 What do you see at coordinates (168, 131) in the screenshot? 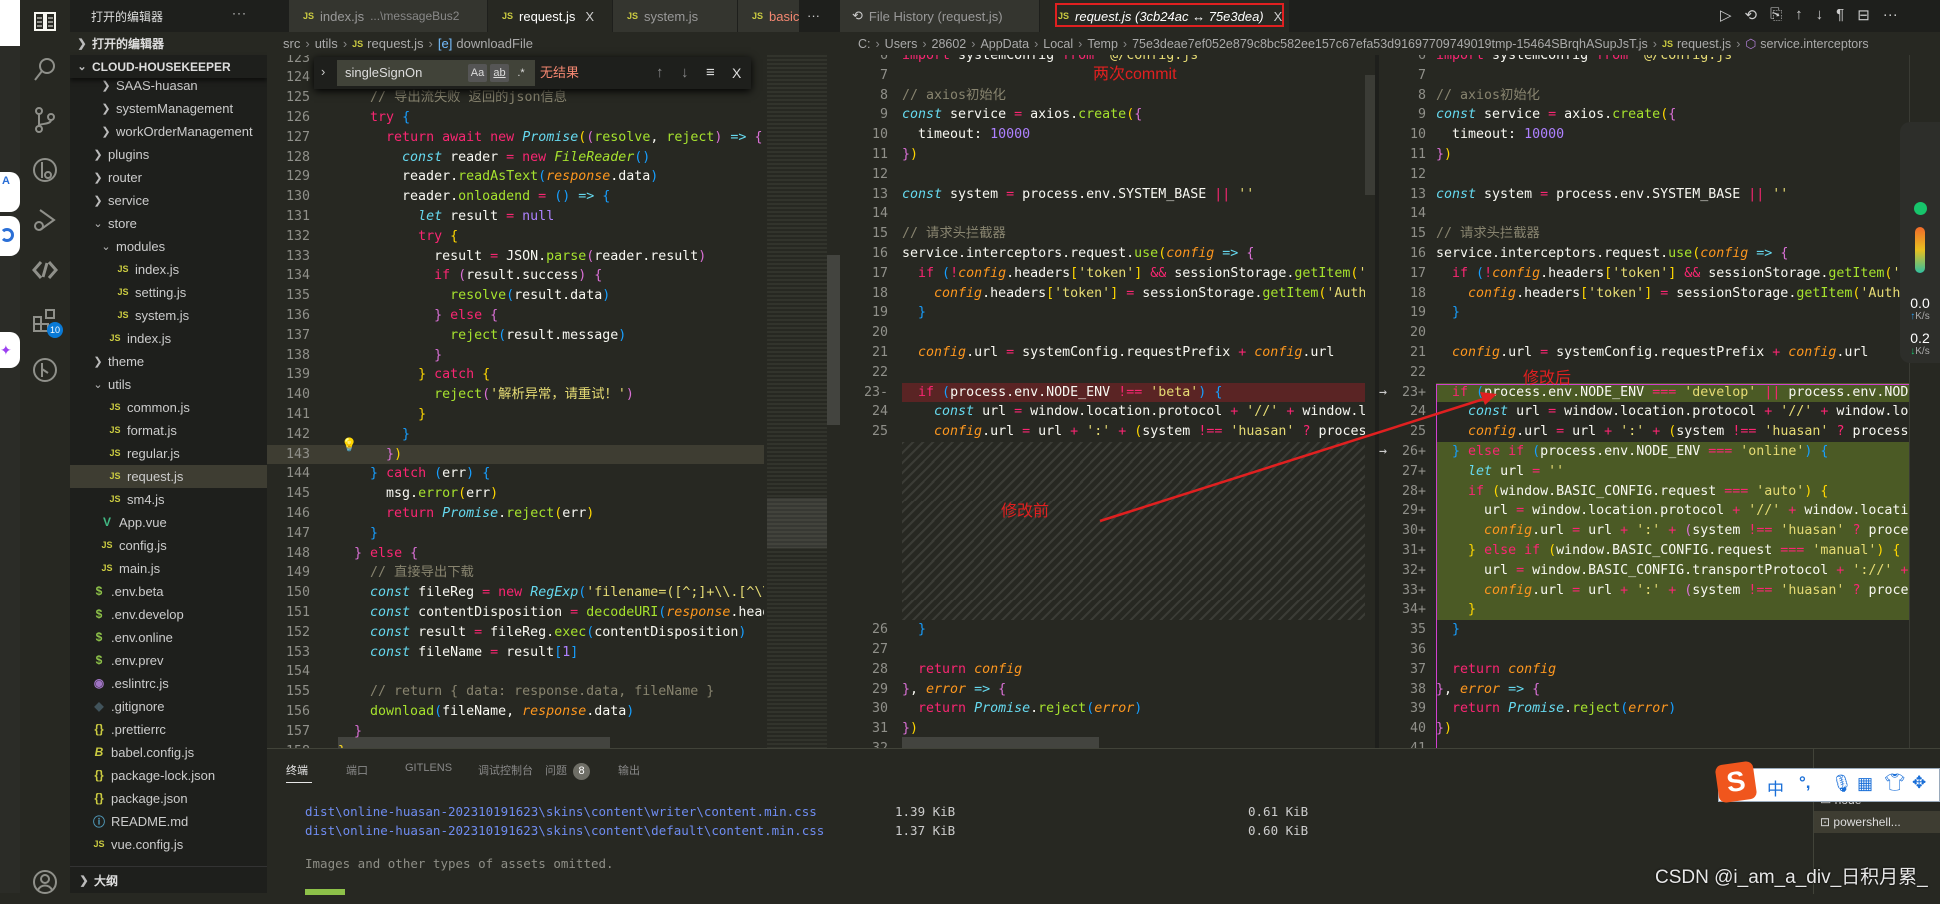
I see `folder-item: ❯ workOrderManagement` at bounding box center [168, 131].